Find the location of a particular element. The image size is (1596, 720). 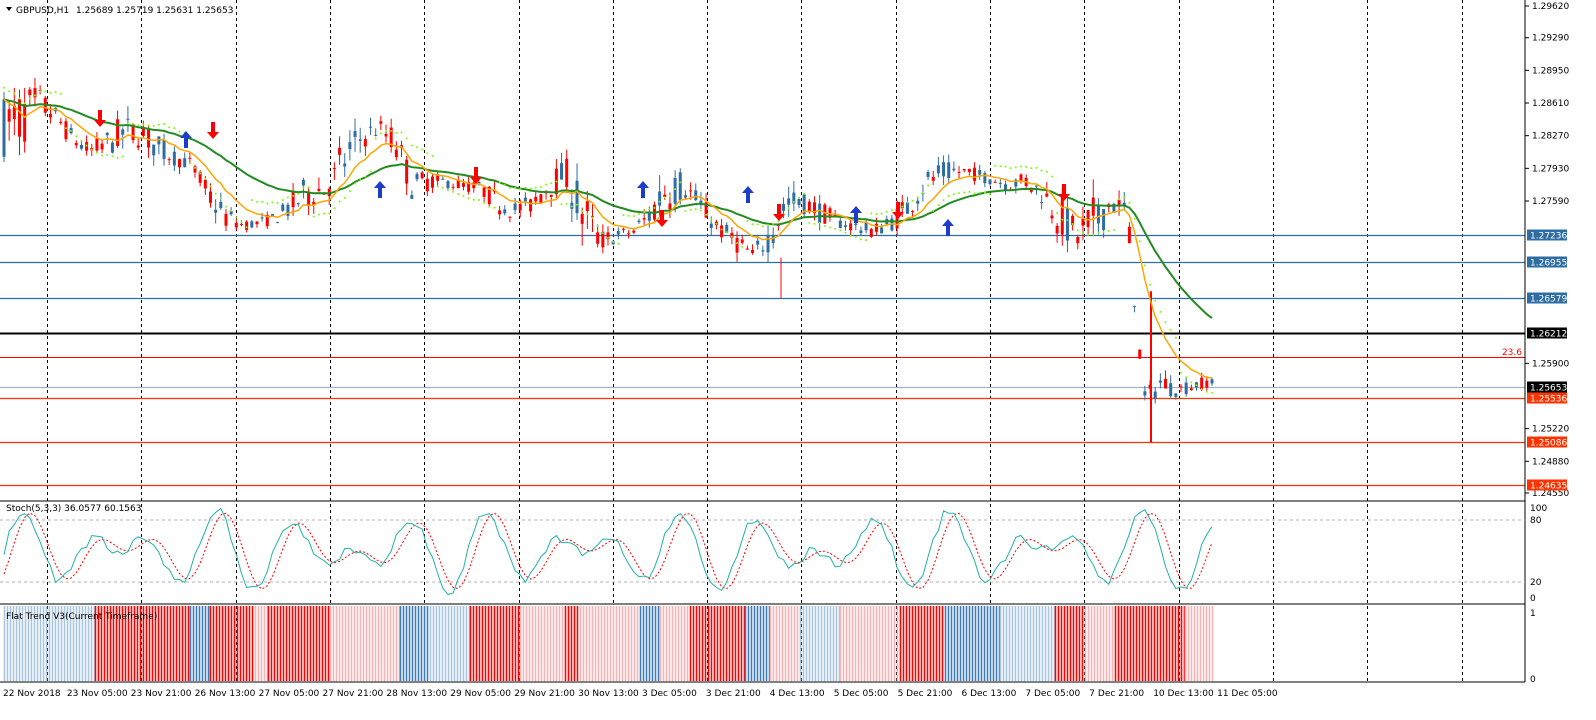

time-label: 3 Dec 05:00 is located at coordinates (669, 694).